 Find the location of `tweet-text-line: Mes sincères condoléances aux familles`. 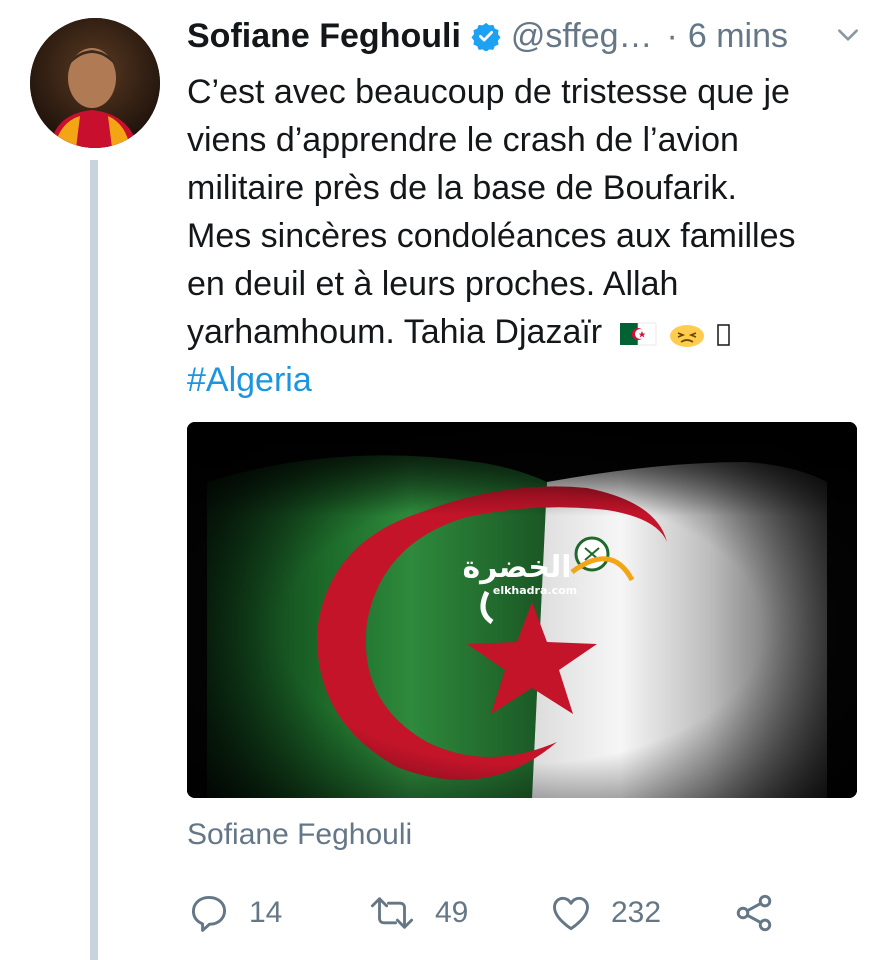

tweet-text-line: Mes sincères condoléances aux familles is located at coordinates (491, 236).